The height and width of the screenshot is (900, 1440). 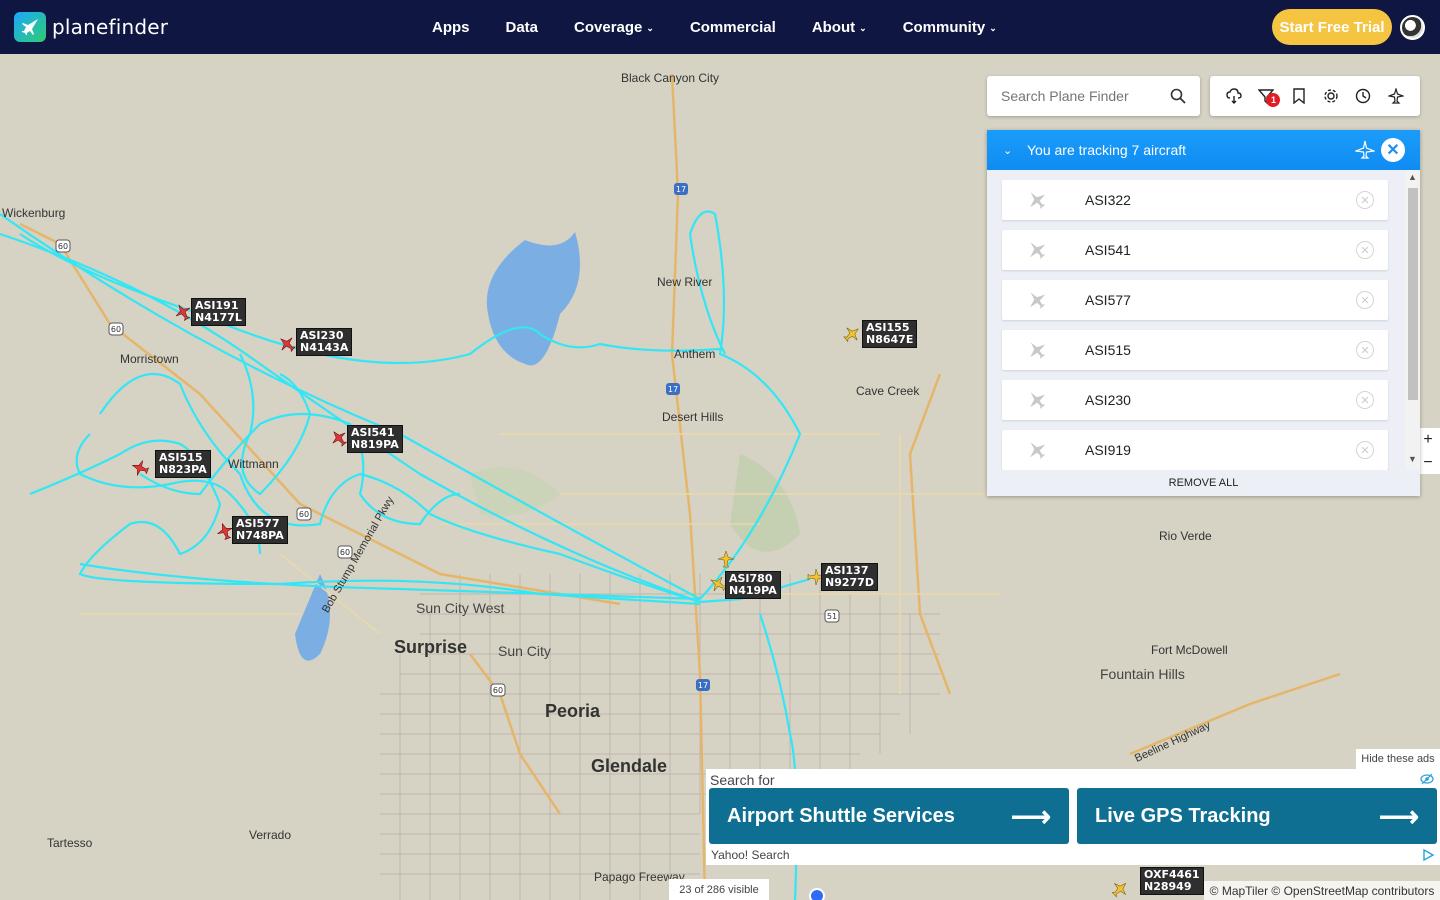 I want to click on aircraft-label: ASI155 N8647E, so click(x=890, y=334).